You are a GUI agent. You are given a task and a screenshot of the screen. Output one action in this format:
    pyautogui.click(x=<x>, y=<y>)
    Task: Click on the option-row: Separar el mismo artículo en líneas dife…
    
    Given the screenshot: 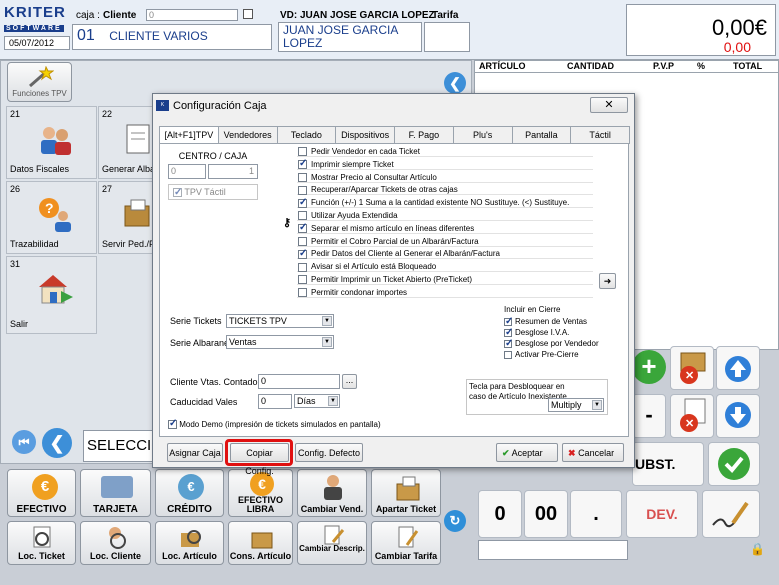 What is the action you would take?
    pyautogui.click(x=445, y=228)
    